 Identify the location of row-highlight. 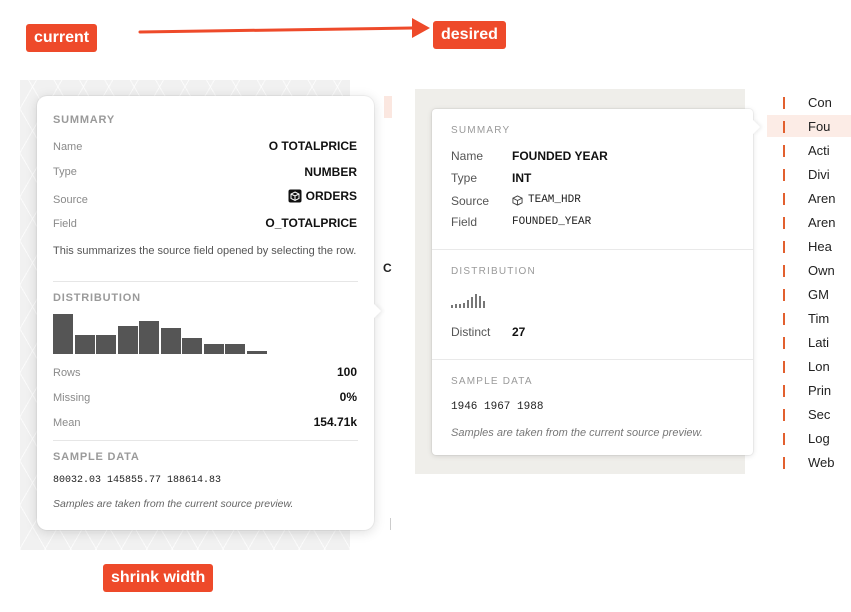
(388, 107).